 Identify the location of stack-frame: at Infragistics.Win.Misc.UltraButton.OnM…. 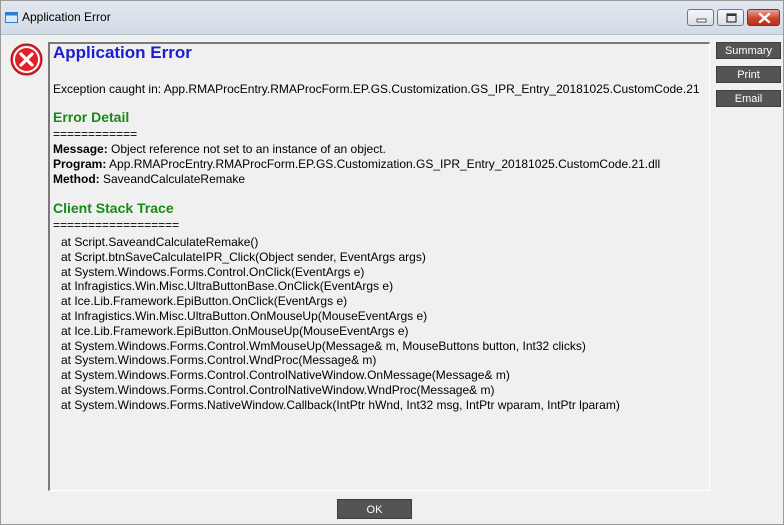
(244, 315).